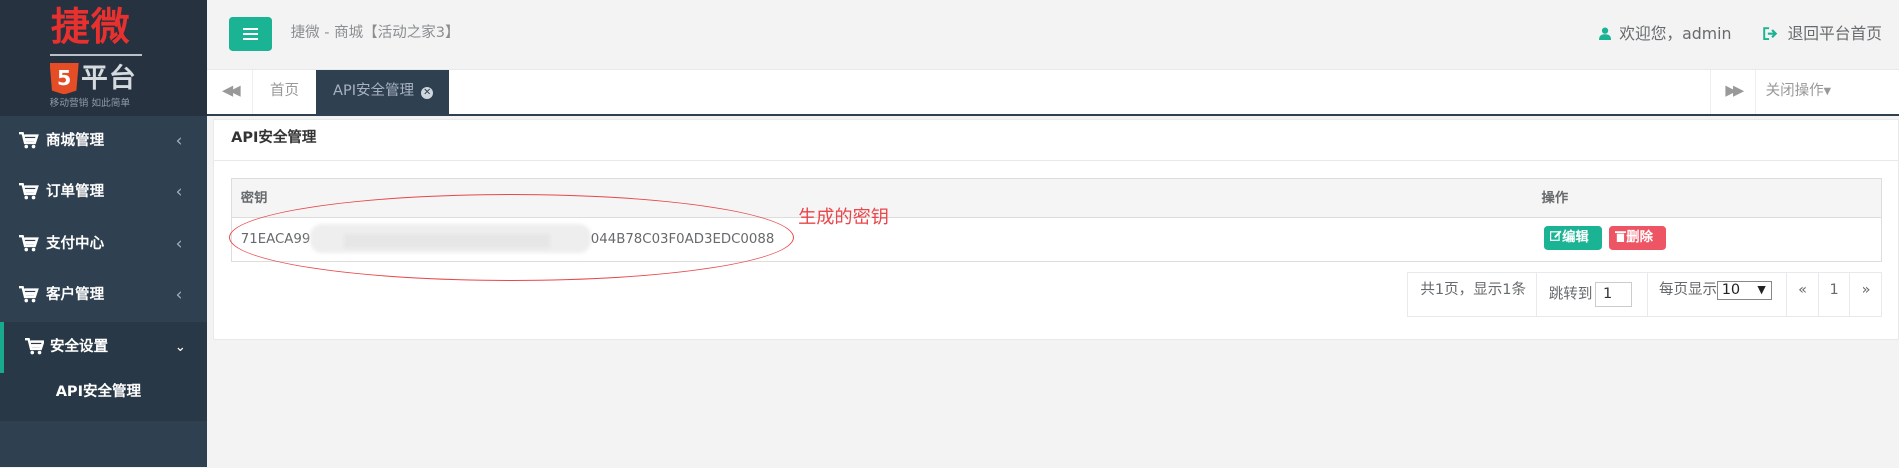 The height and width of the screenshot is (468, 1899). Describe the element at coordinates (1555, 198) in the screenshot. I see `column-header-actions: 操作` at that location.